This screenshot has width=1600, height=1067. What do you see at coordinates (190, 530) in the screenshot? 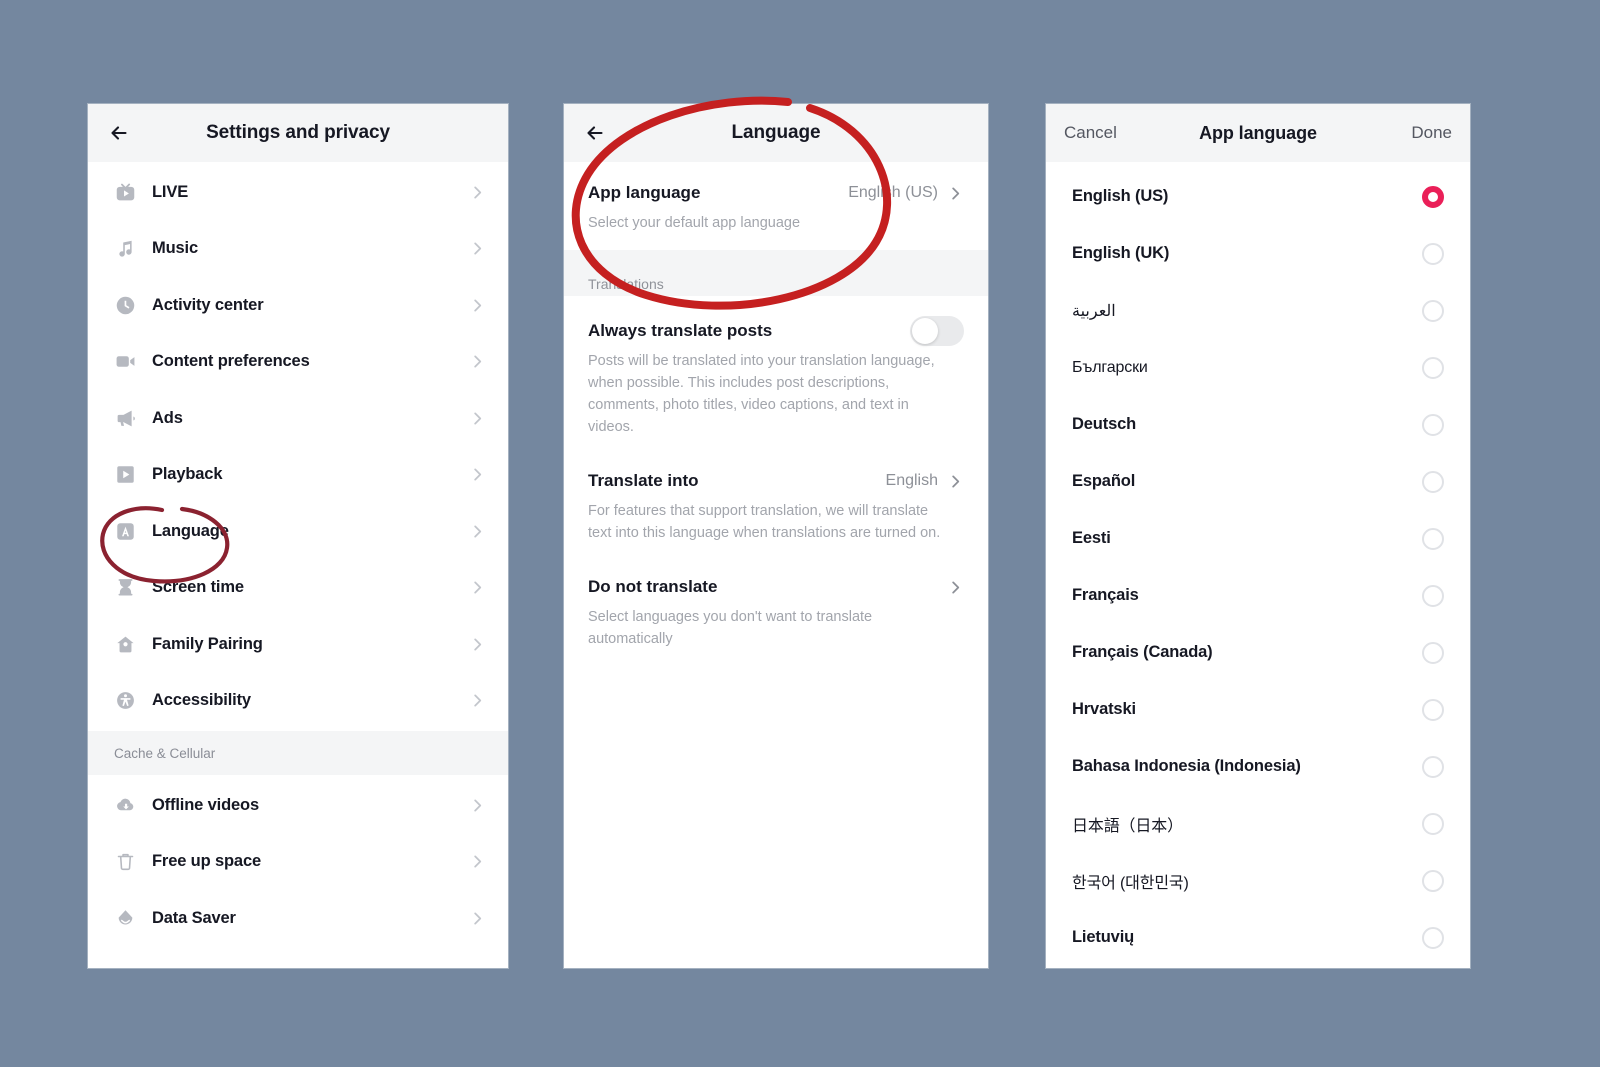
I see `settings-item-label: Language` at bounding box center [190, 530].